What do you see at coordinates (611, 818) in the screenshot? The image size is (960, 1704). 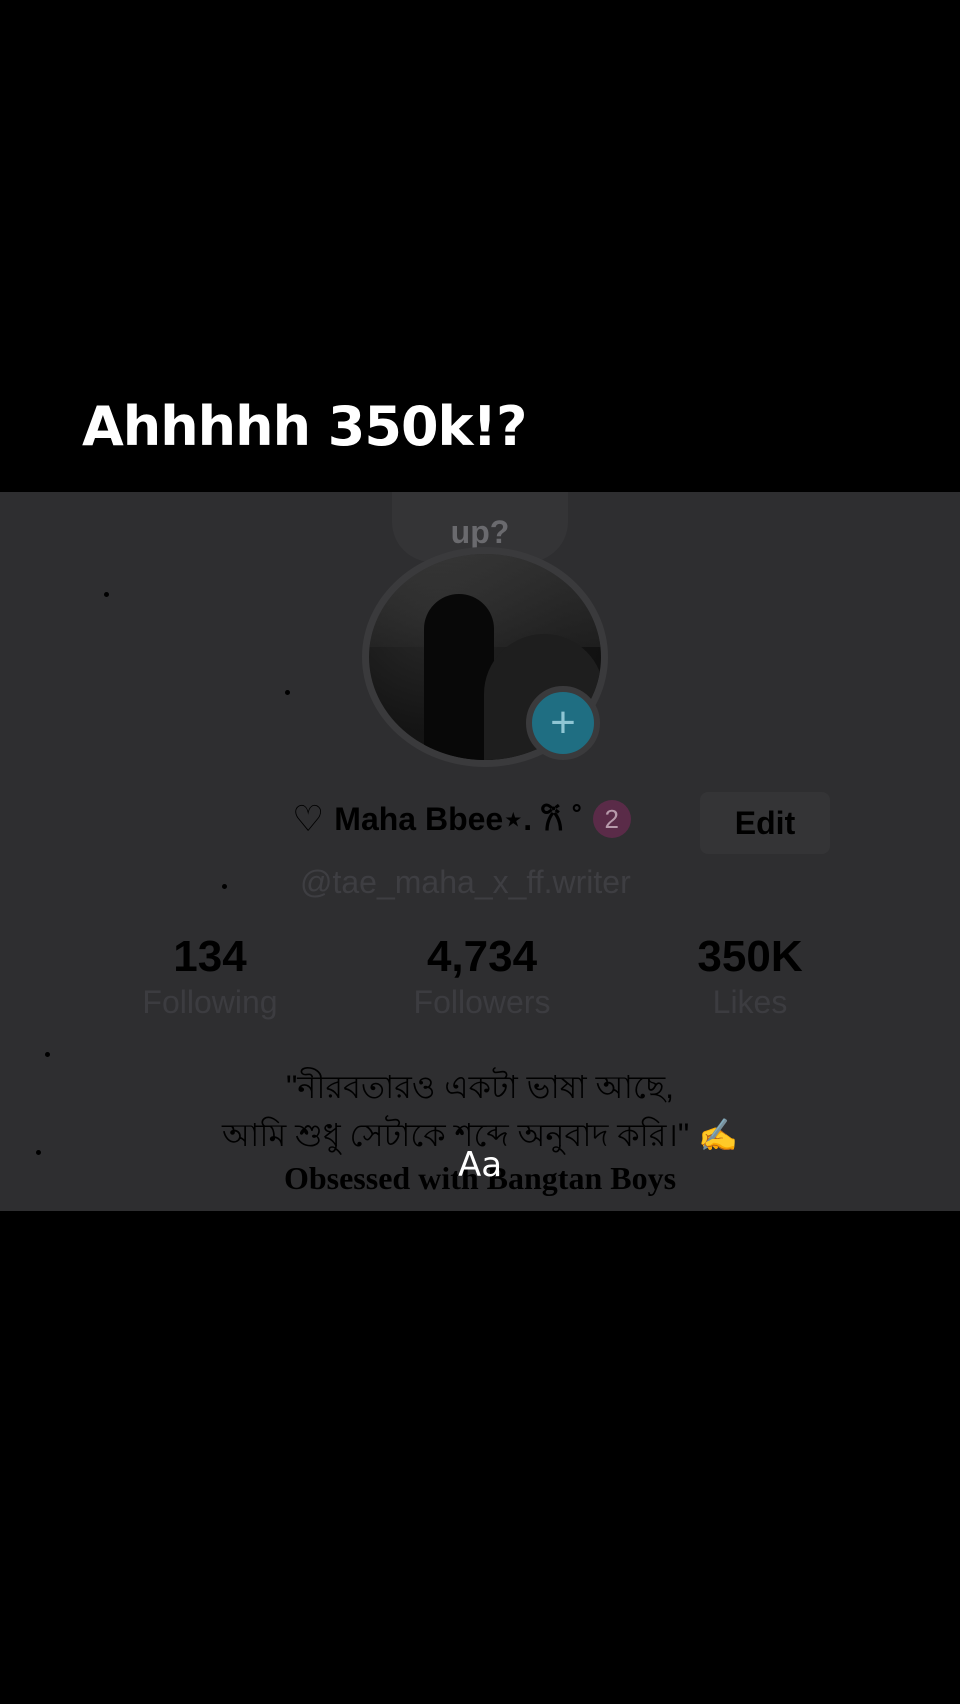 I see `notification-badge: 2` at bounding box center [611, 818].